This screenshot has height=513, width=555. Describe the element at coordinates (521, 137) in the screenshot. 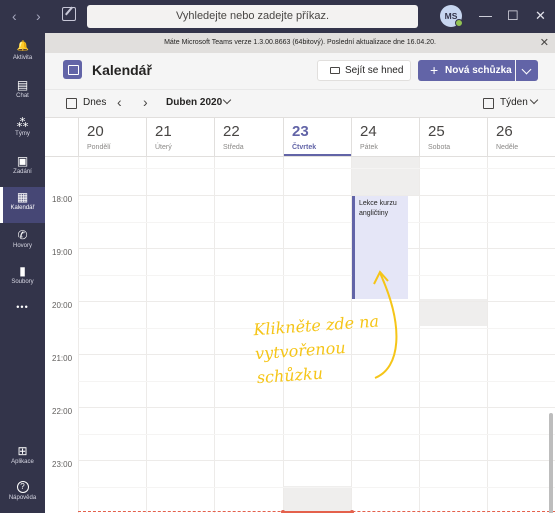

I see `day-header-sunday: 26 Neděle` at that location.